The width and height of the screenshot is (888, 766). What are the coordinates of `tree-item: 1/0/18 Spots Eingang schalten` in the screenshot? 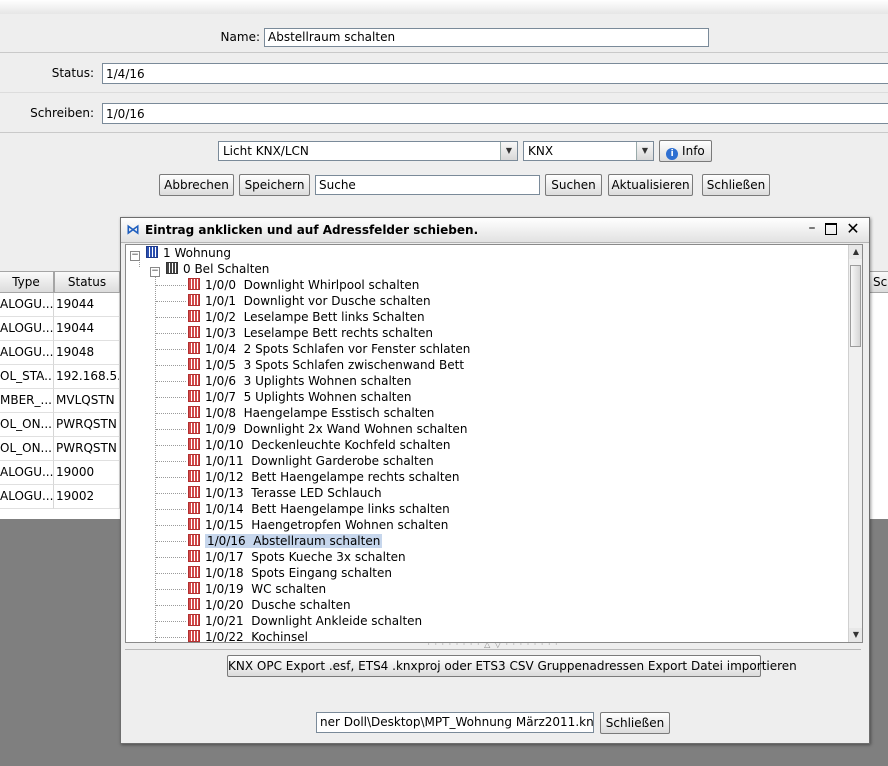 It's located at (290, 573).